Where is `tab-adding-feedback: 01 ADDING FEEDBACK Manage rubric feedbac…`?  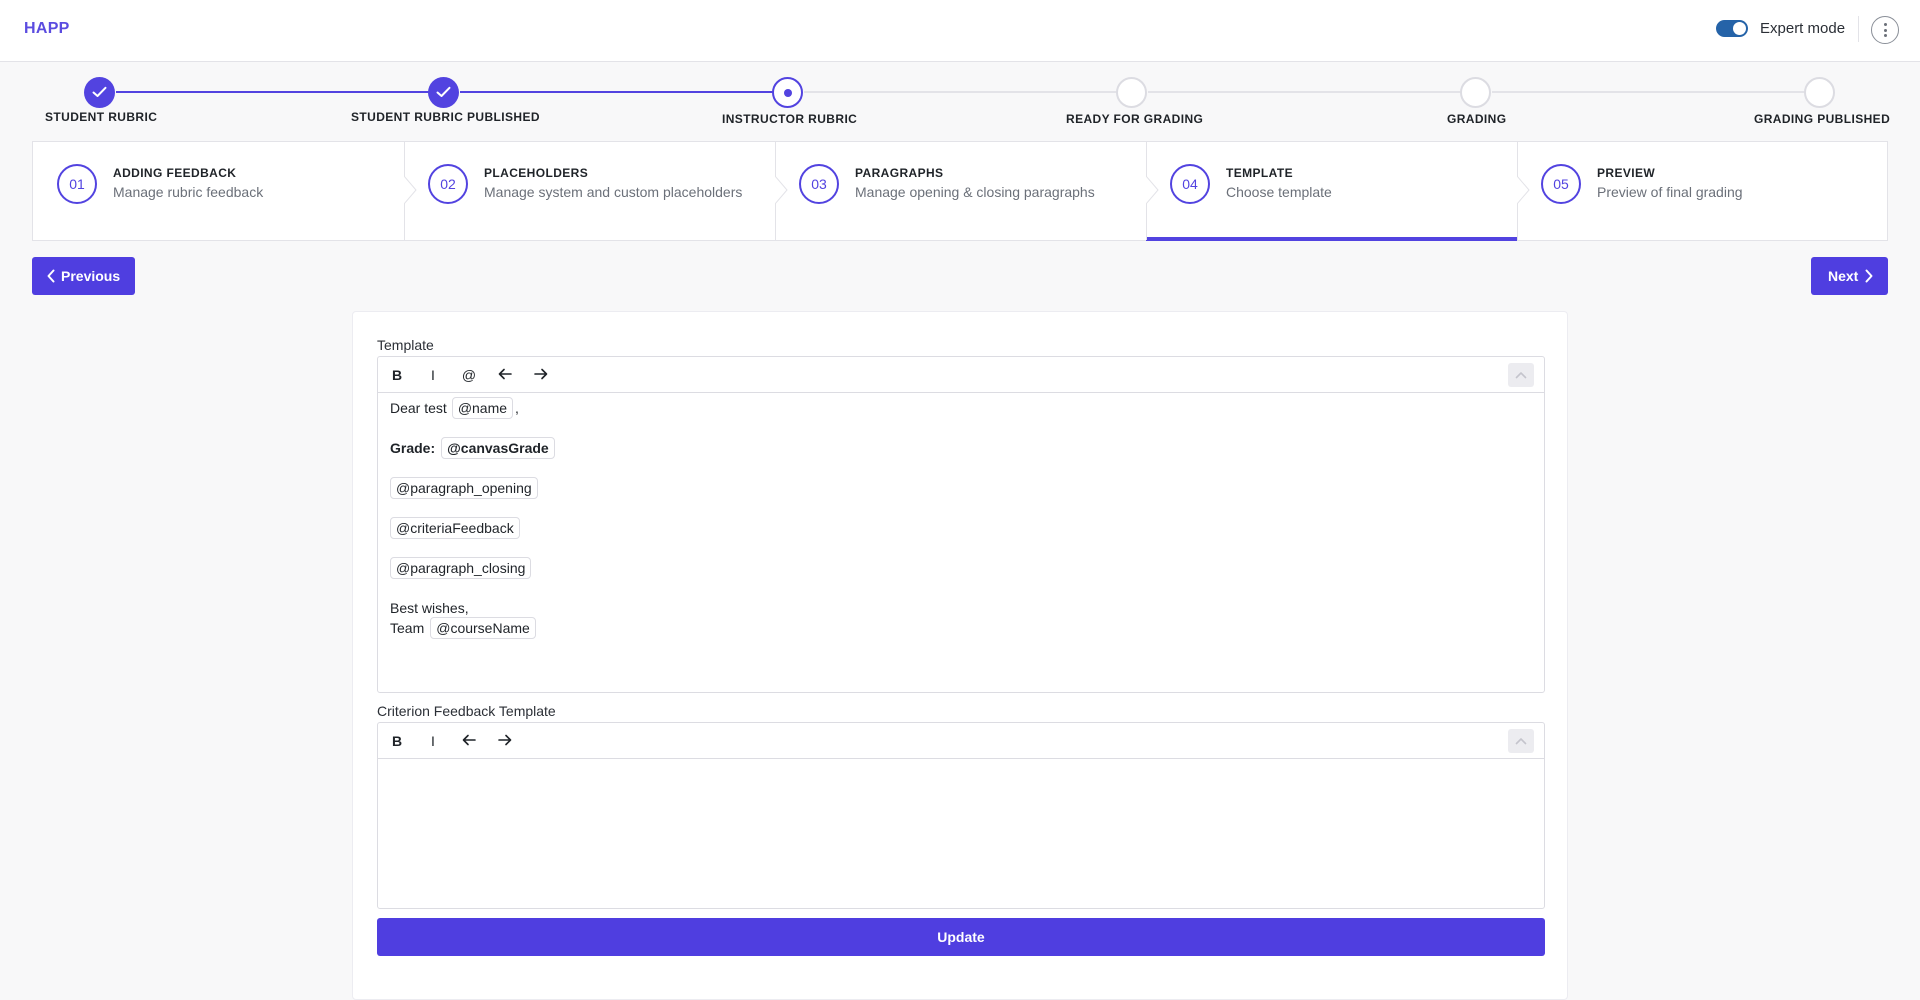 tab-adding-feedback: 01 ADDING FEEDBACK Manage rubric feedbac… is located at coordinates (218, 191).